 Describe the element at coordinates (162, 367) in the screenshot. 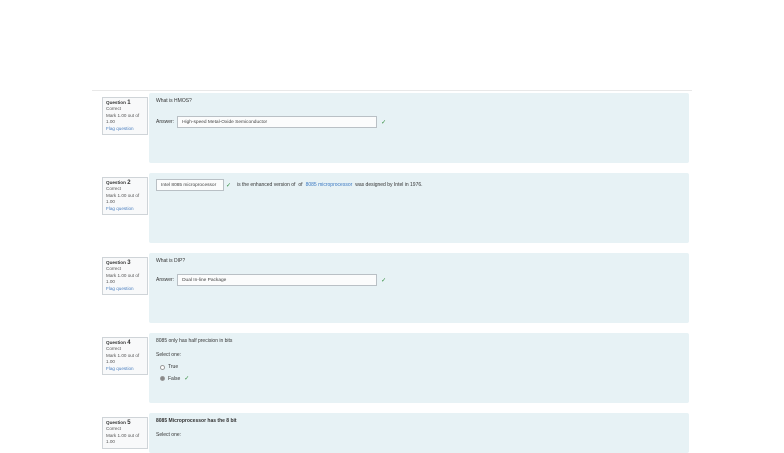

I see `radio-true` at that location.